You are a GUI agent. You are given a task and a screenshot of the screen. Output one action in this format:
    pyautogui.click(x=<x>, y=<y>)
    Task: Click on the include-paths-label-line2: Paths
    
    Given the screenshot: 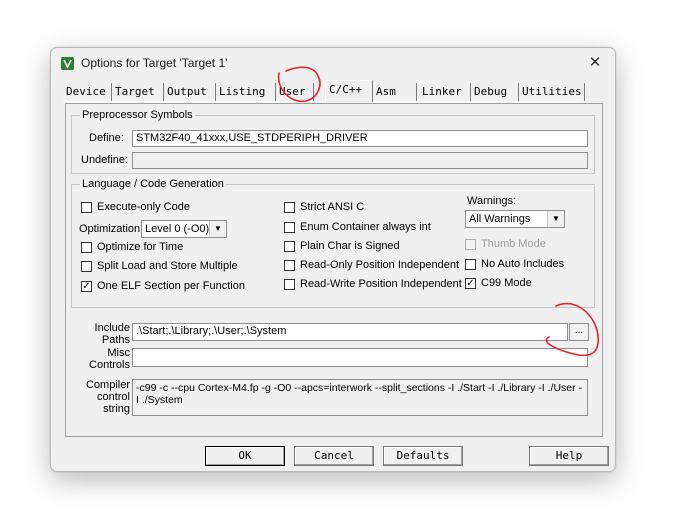 What is the action you would take?
    pyautogui.click(x=115, y=340)
    